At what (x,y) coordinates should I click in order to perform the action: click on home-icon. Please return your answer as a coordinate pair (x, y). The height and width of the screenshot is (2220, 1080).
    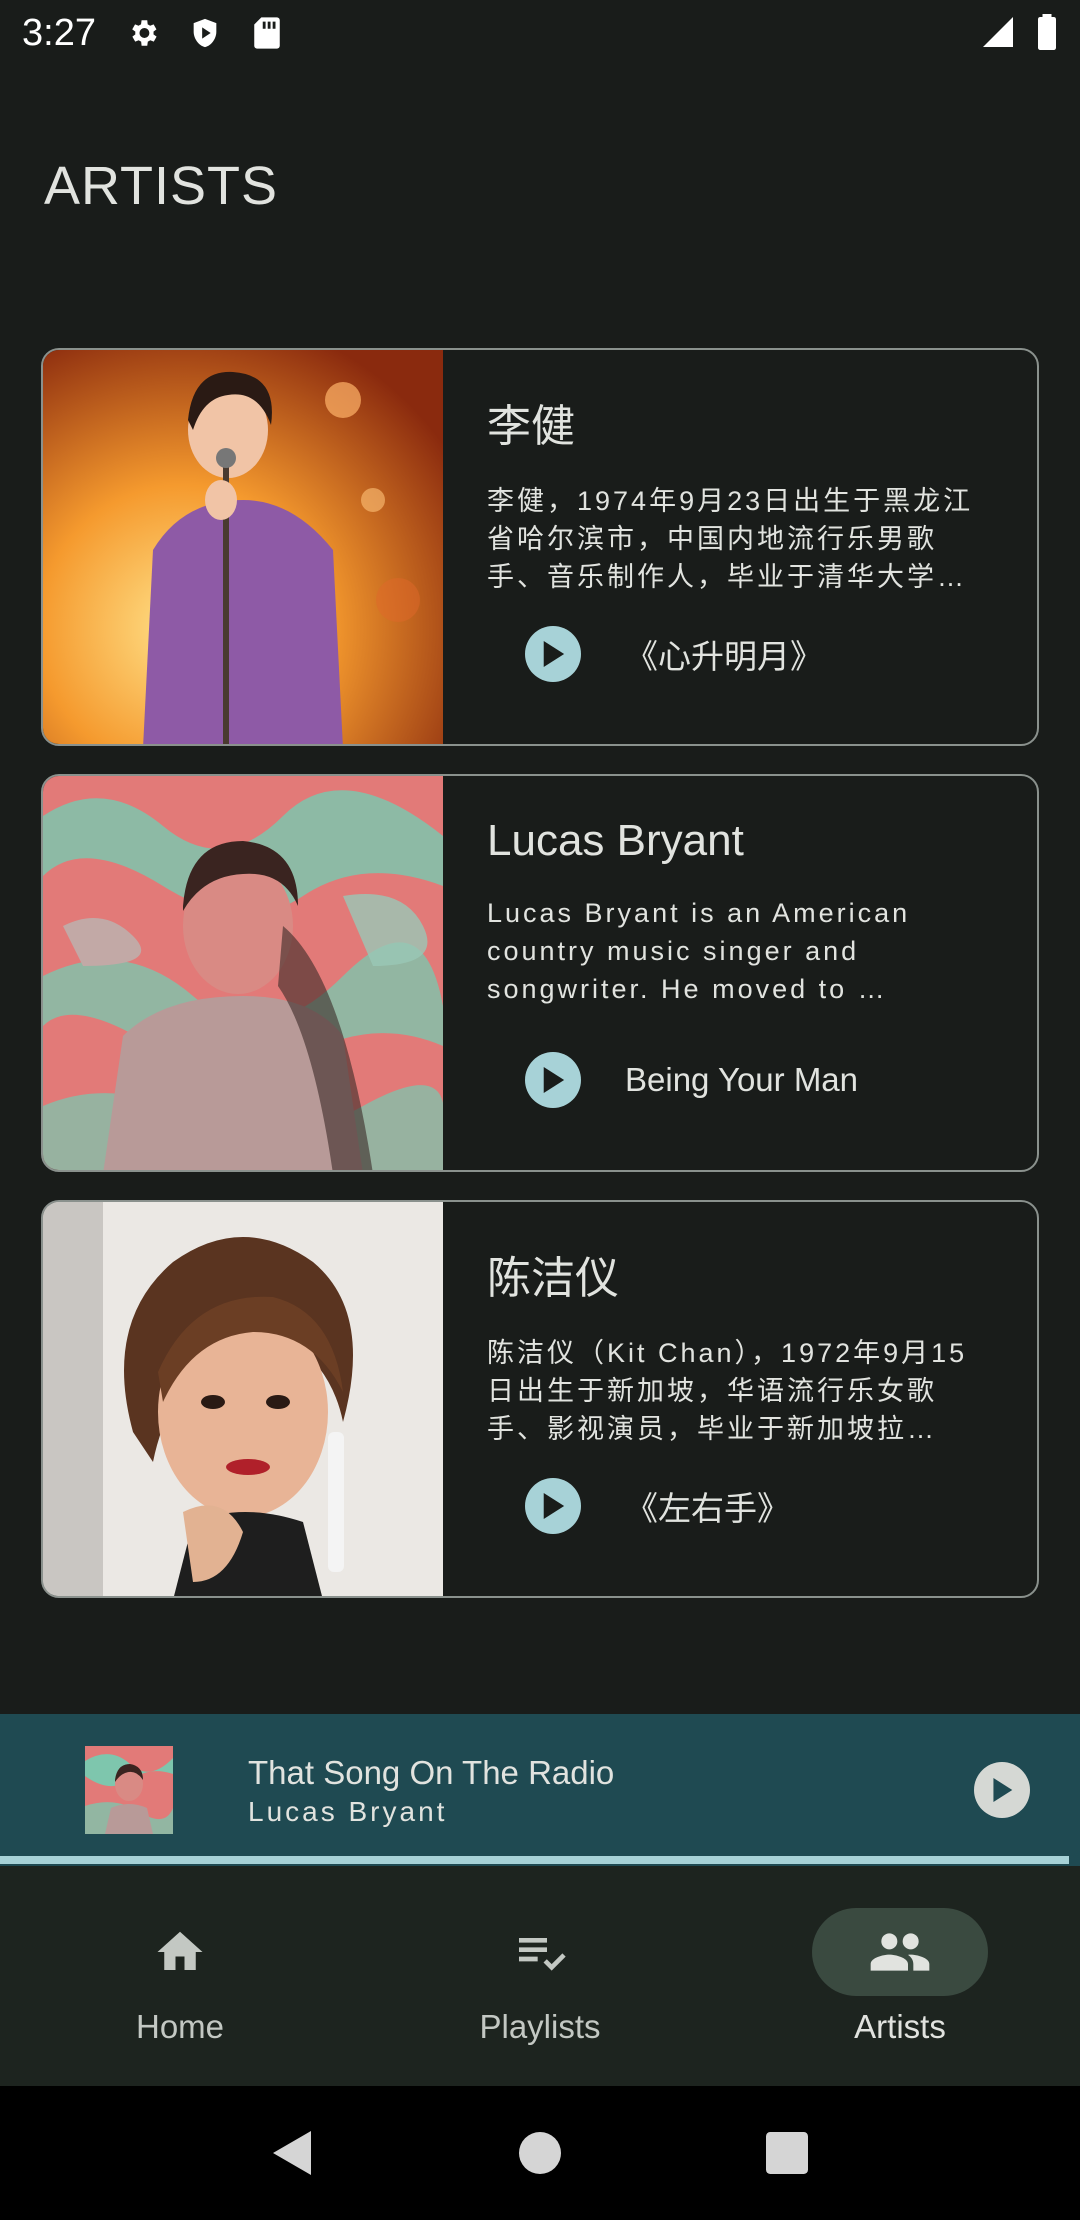
    Looking at the image, I should click on (180, 1950).